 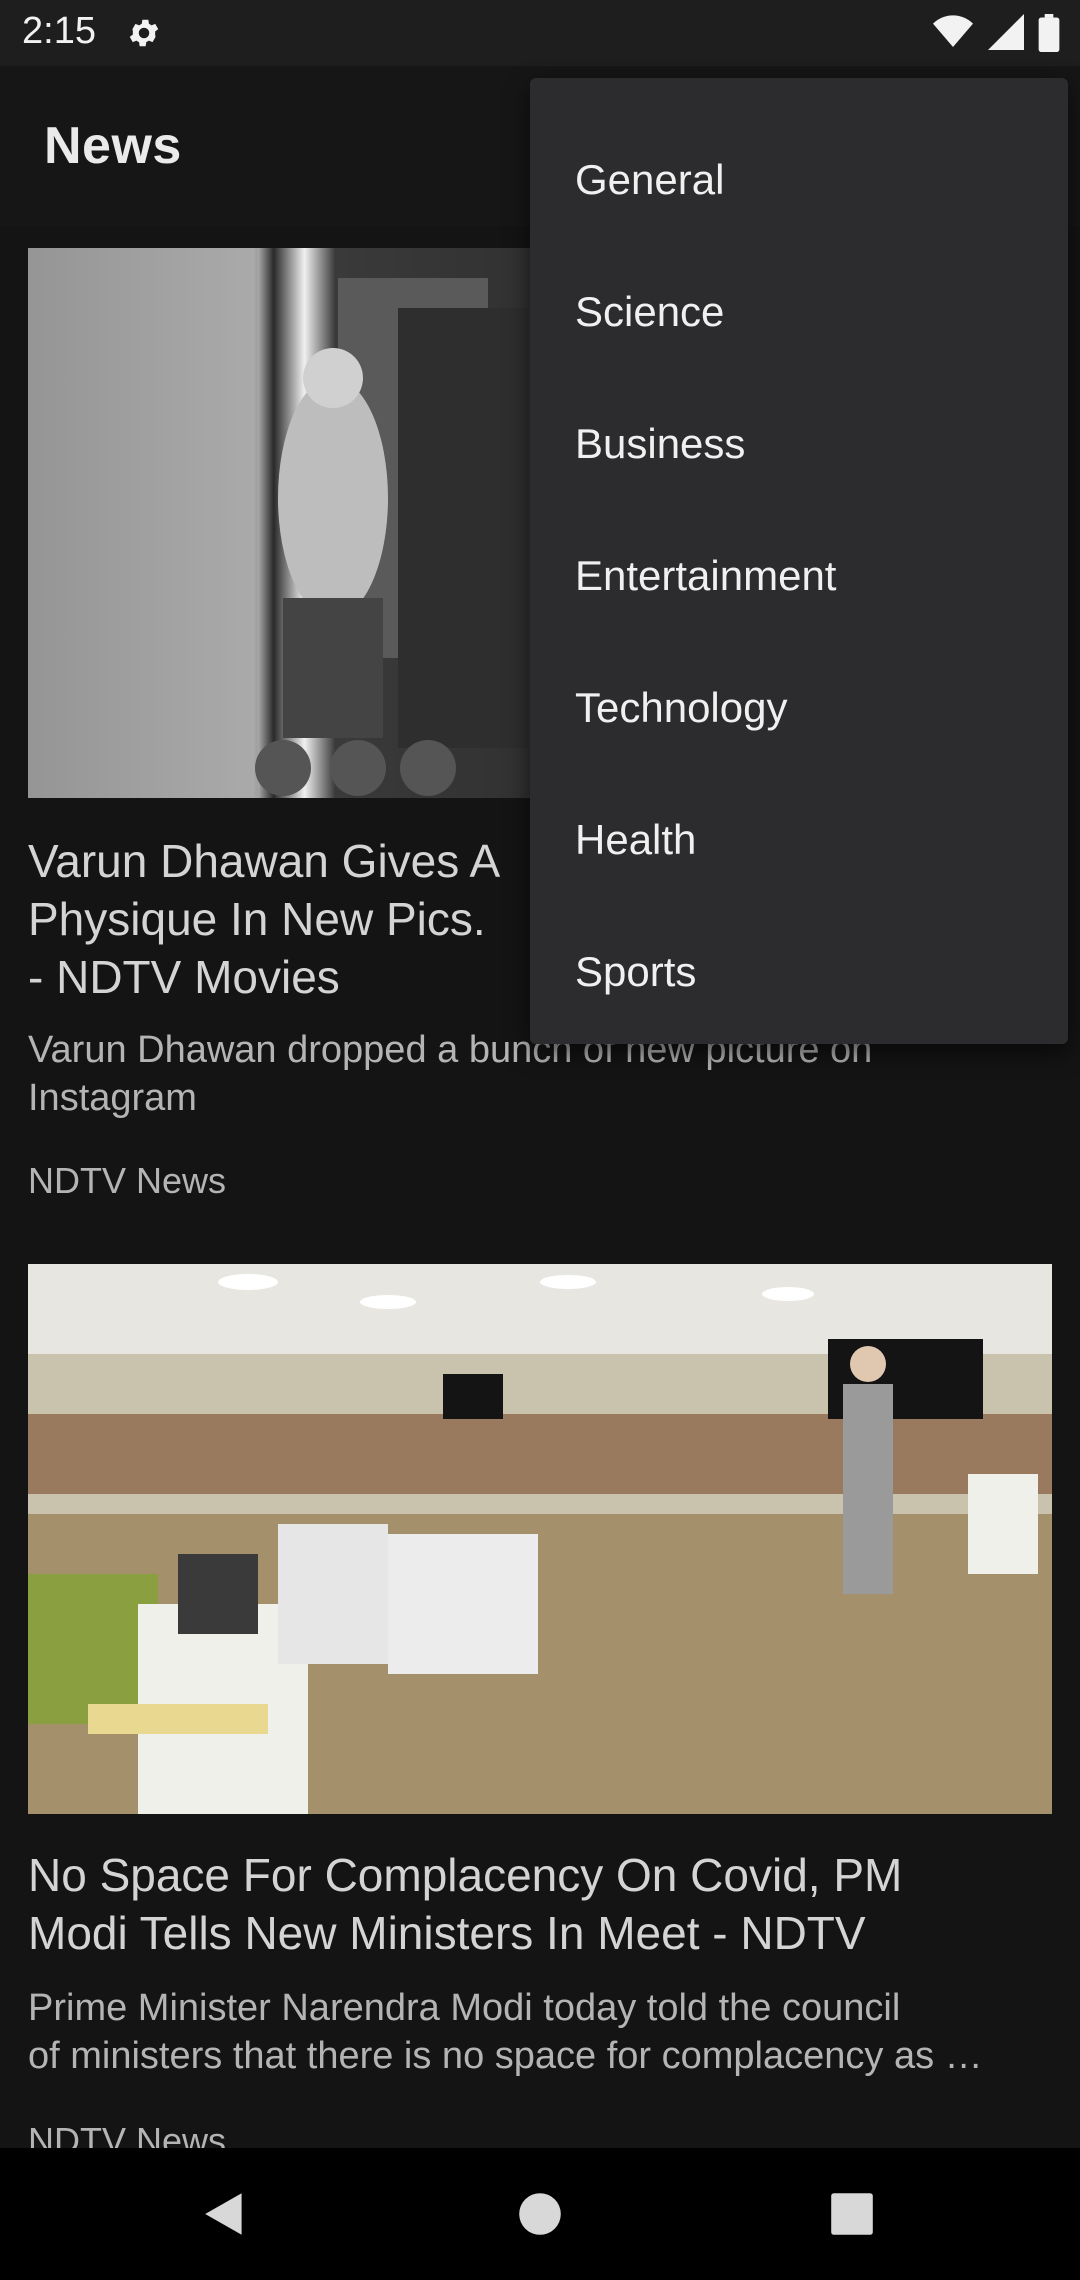 What do you see at coordinates (799, 708) in the screenshot?
I see `menu-item-technology: Technology` at bounding box center [799, 708].